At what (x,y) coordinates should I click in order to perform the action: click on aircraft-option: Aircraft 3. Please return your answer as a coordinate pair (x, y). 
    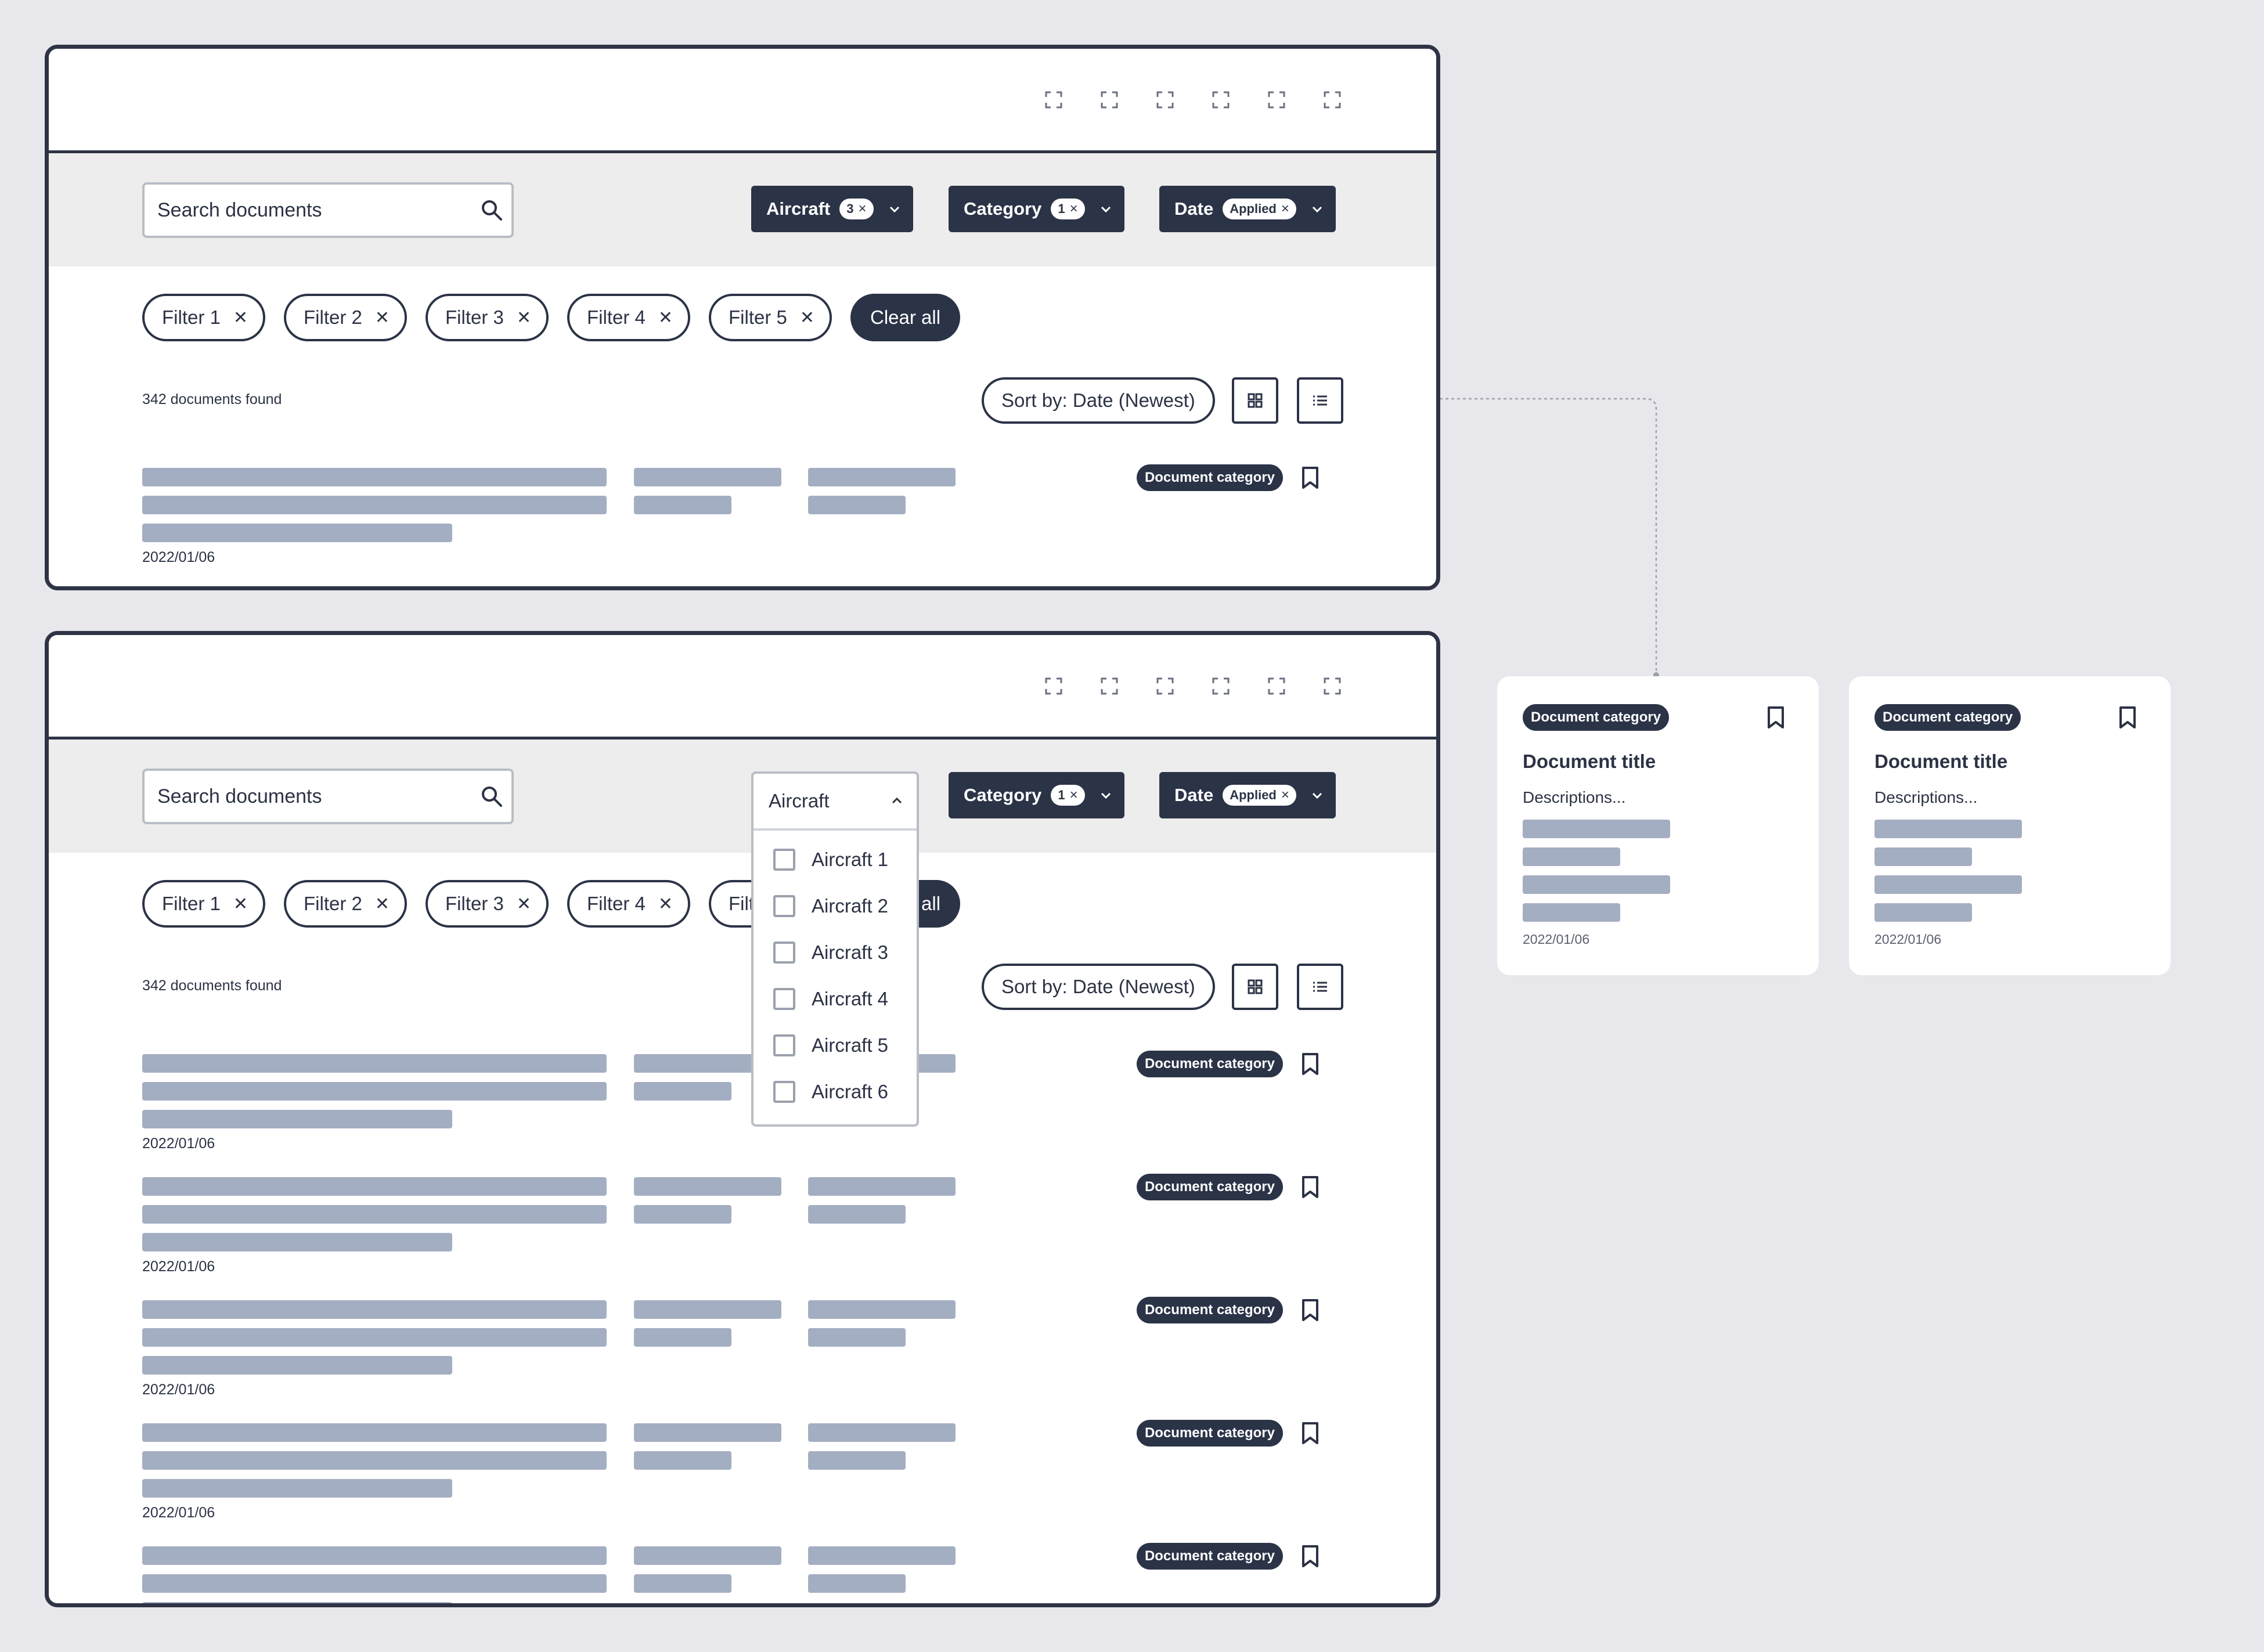
    Looking at the image, I should click on (835, 952).